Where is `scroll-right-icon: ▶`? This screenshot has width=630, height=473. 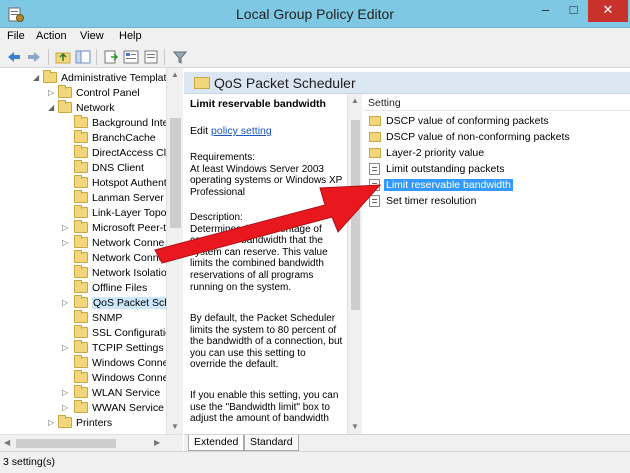
scroll-right-icon: ▶ is located at coordinates (157, 442).